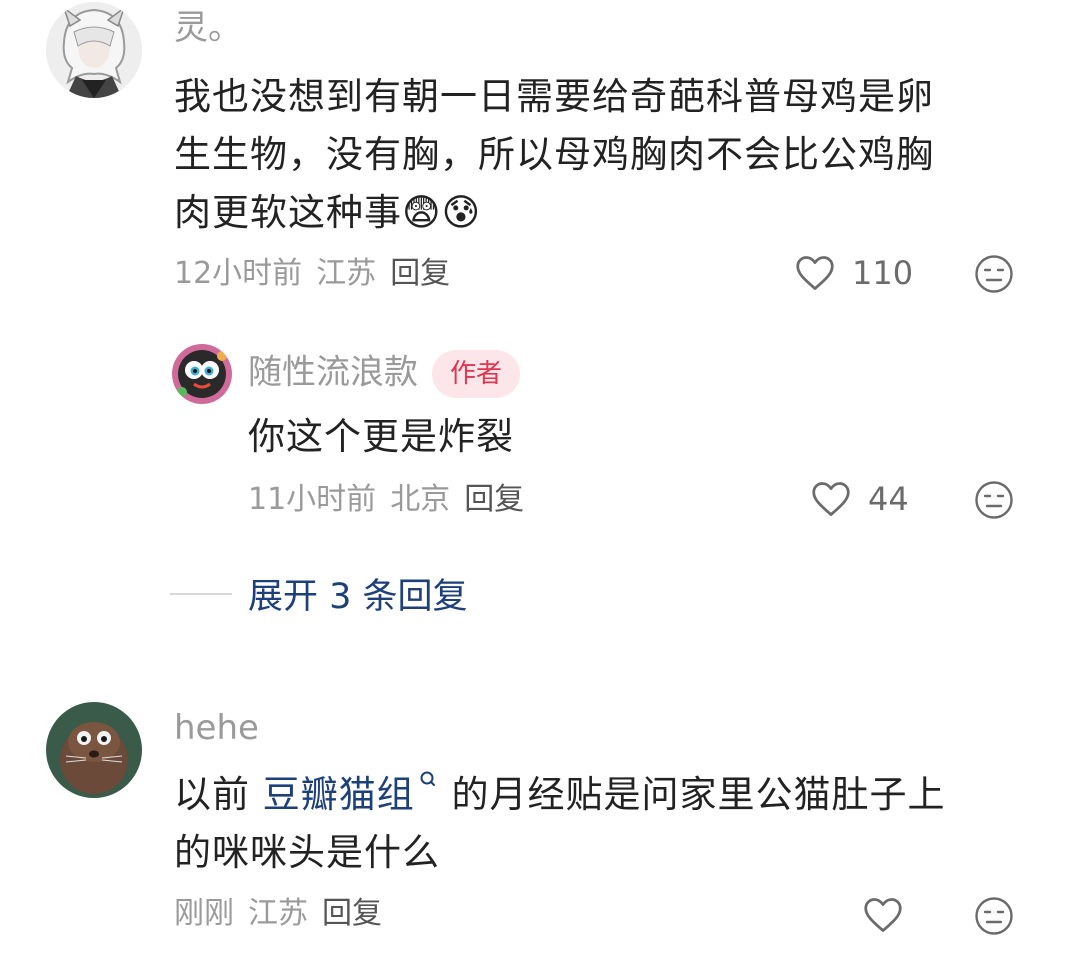 The height and width of the screenshot is (978, 1080). What do you see at coordinates (204, 913) in the screenshot?
I see `comment-time: 刚刚` at bounding box center [204, 913].